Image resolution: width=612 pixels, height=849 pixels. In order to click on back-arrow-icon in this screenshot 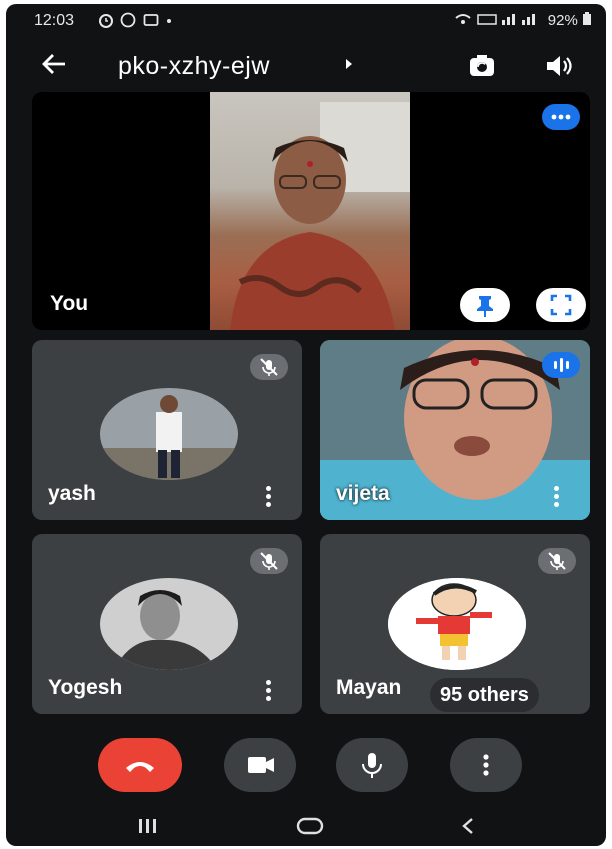, I will do `click(54, 67)`.